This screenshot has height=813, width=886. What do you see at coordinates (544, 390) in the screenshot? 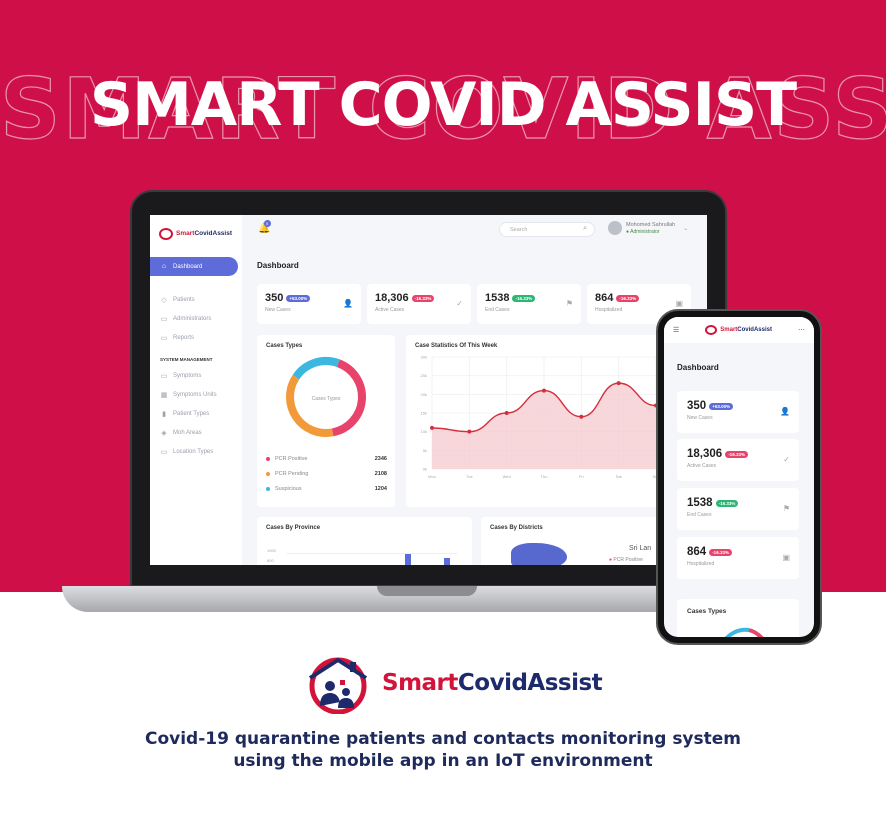
I see `data-point-thu` at bounding box center [544, 390].